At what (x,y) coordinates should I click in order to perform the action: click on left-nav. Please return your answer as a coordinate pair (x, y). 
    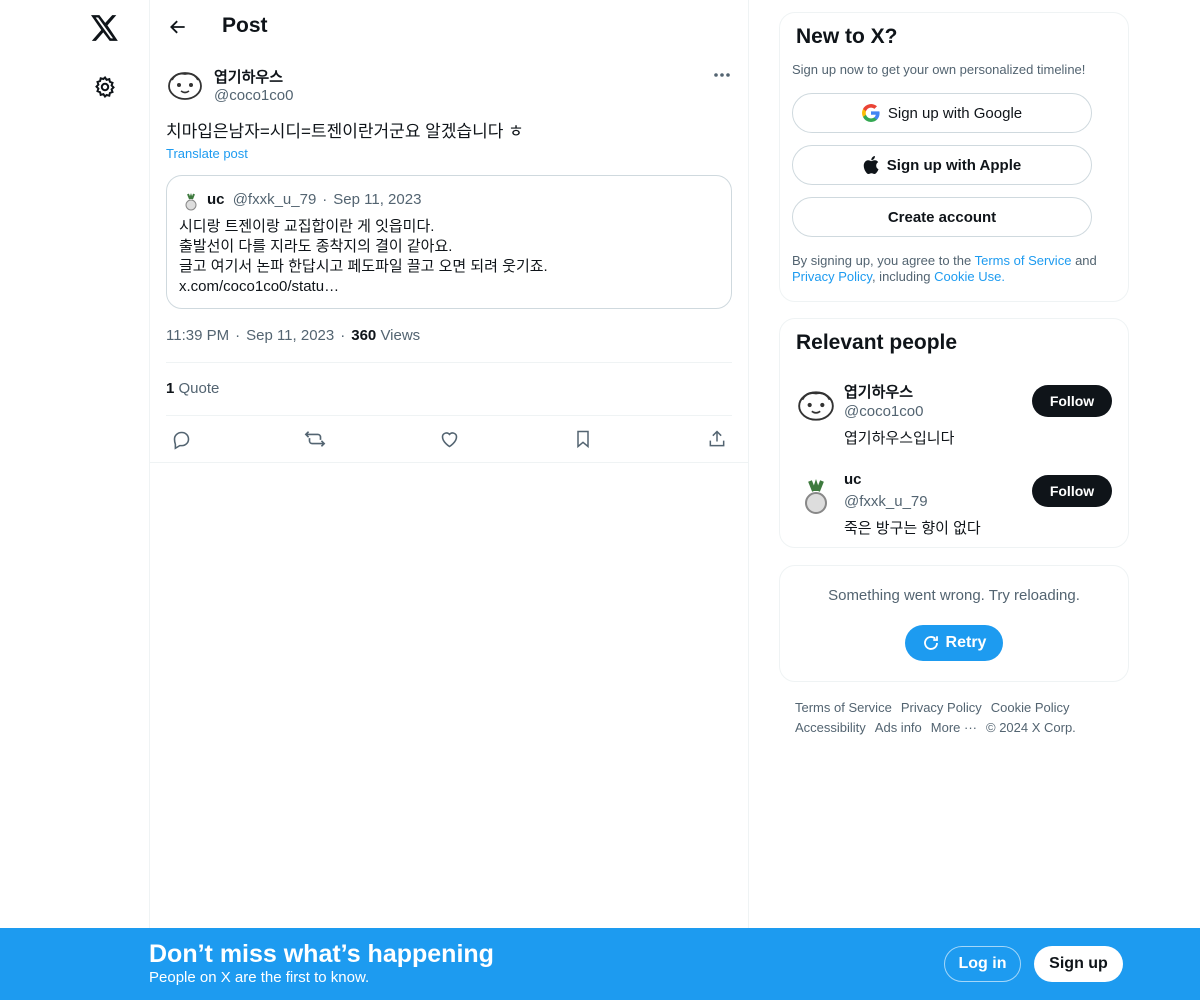
    Looking at the image, I should click on (75, 500).